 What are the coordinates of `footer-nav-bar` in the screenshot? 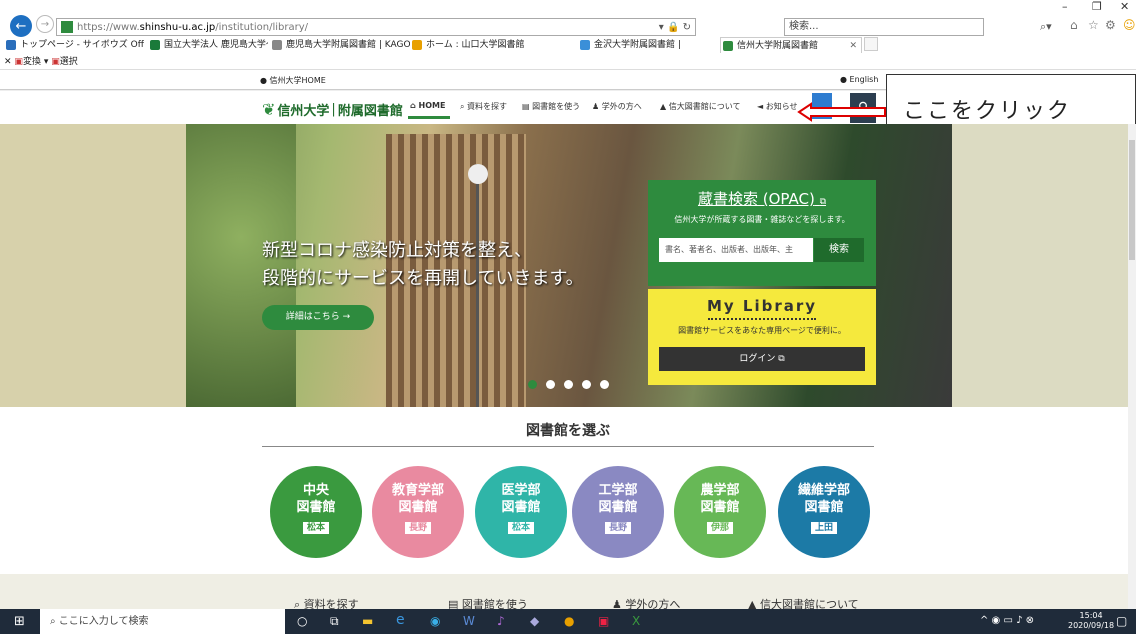 It's located at (568, 591).